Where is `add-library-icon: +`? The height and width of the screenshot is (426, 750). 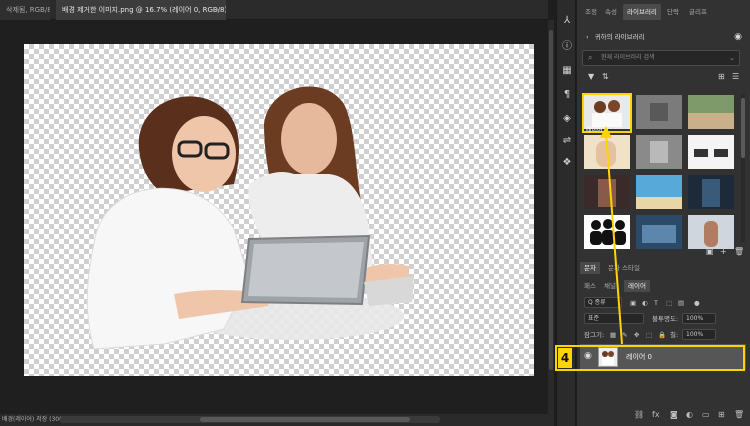
add-library-icon: + is located at coordinates (723, 251).